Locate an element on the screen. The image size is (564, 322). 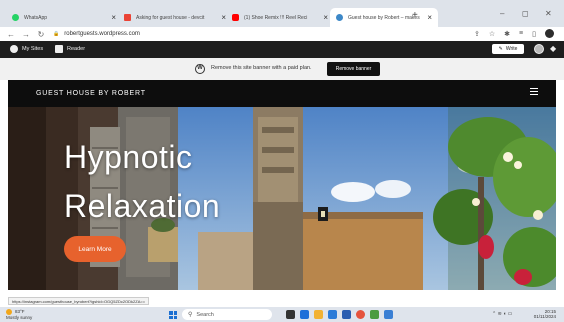
clock-date: 01/11/2024 is located at coordinates (544, 316).